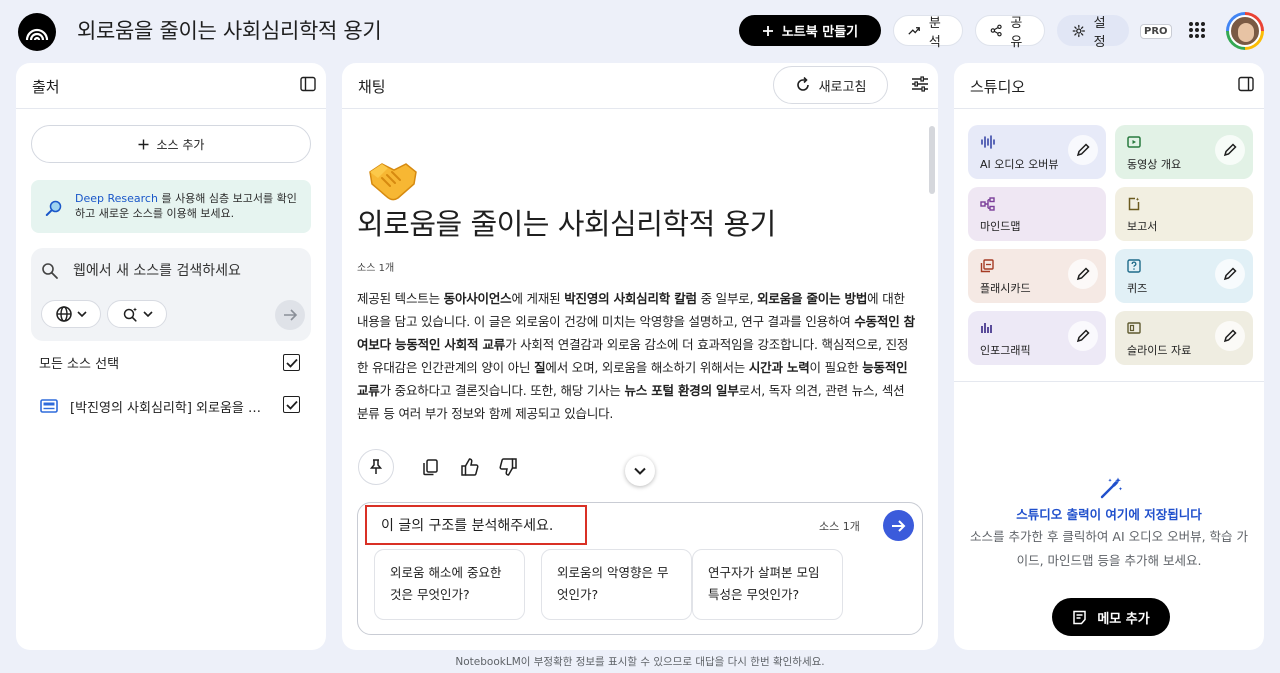 The image size is (1280, 673). I want to click on source-checkbox, so click(291, 404).